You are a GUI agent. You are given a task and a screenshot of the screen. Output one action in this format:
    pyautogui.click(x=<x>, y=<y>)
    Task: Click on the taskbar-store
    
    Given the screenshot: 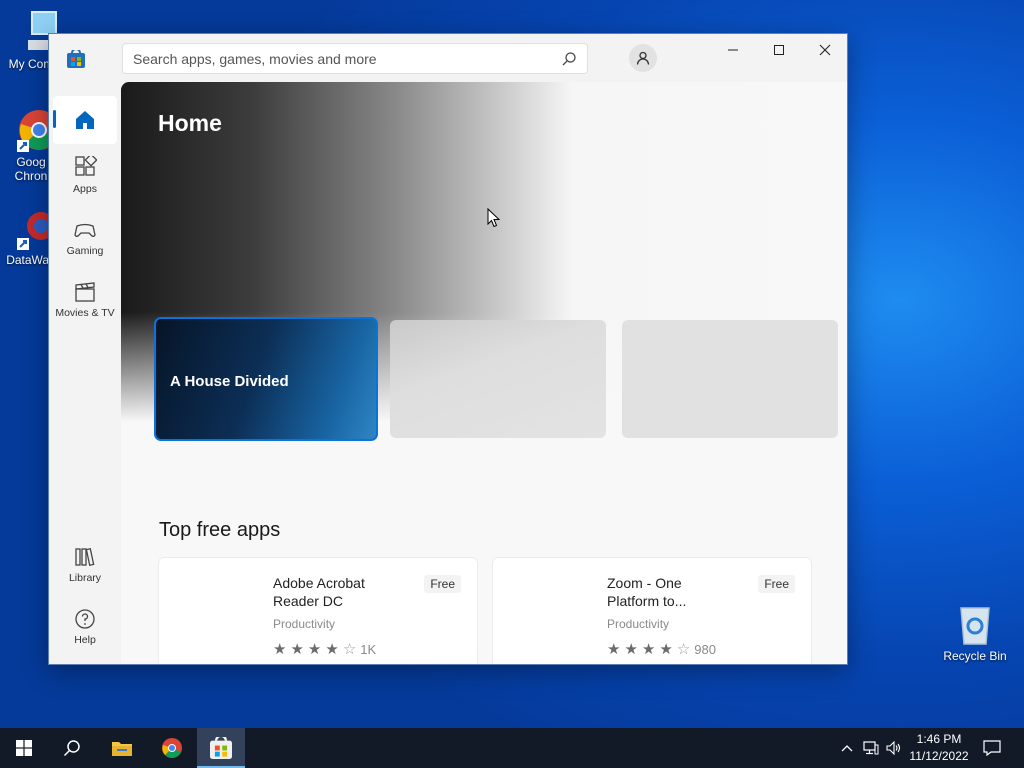 What is the action you would take?
    pyautogui.click(x=221, y=748)
    